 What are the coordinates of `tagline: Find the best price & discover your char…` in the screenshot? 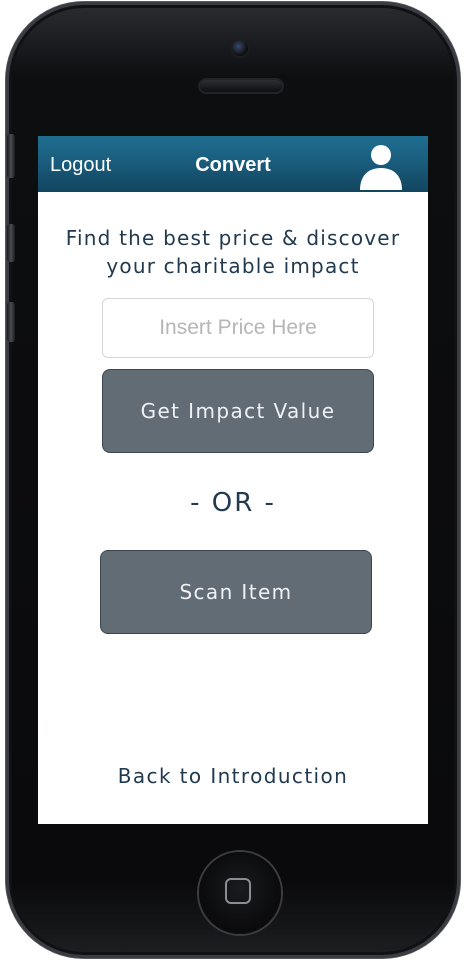 It's located at (233, 252).